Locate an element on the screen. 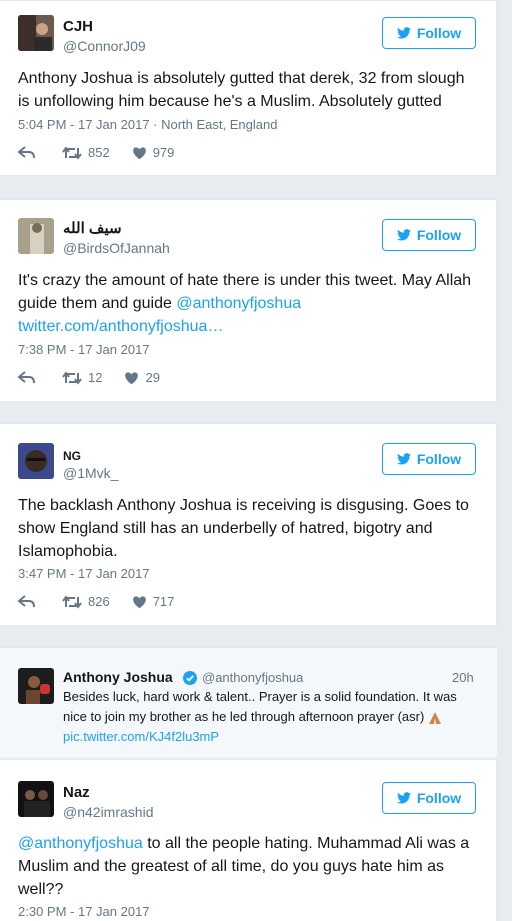 The width and height of the screenshot is (512, 921). tweet-actions: 852 979 is located at coordinates (107, 152).